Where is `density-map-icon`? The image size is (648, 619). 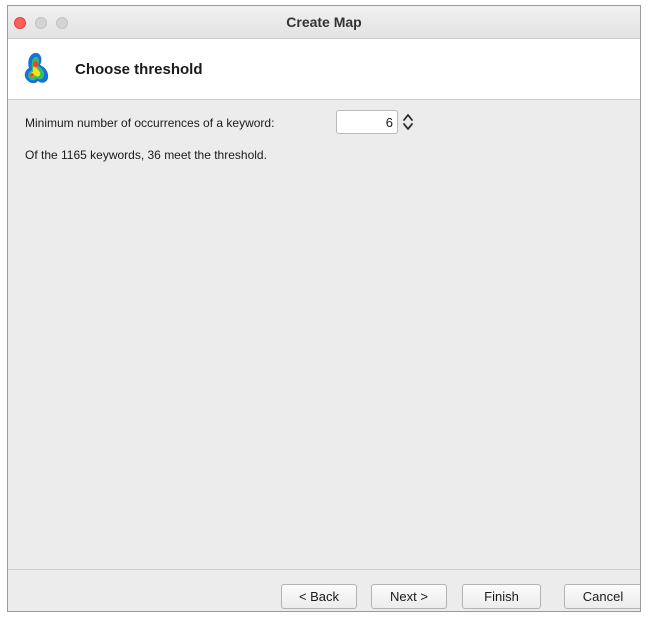 density-map-icon is located at coordinates (36, 68).